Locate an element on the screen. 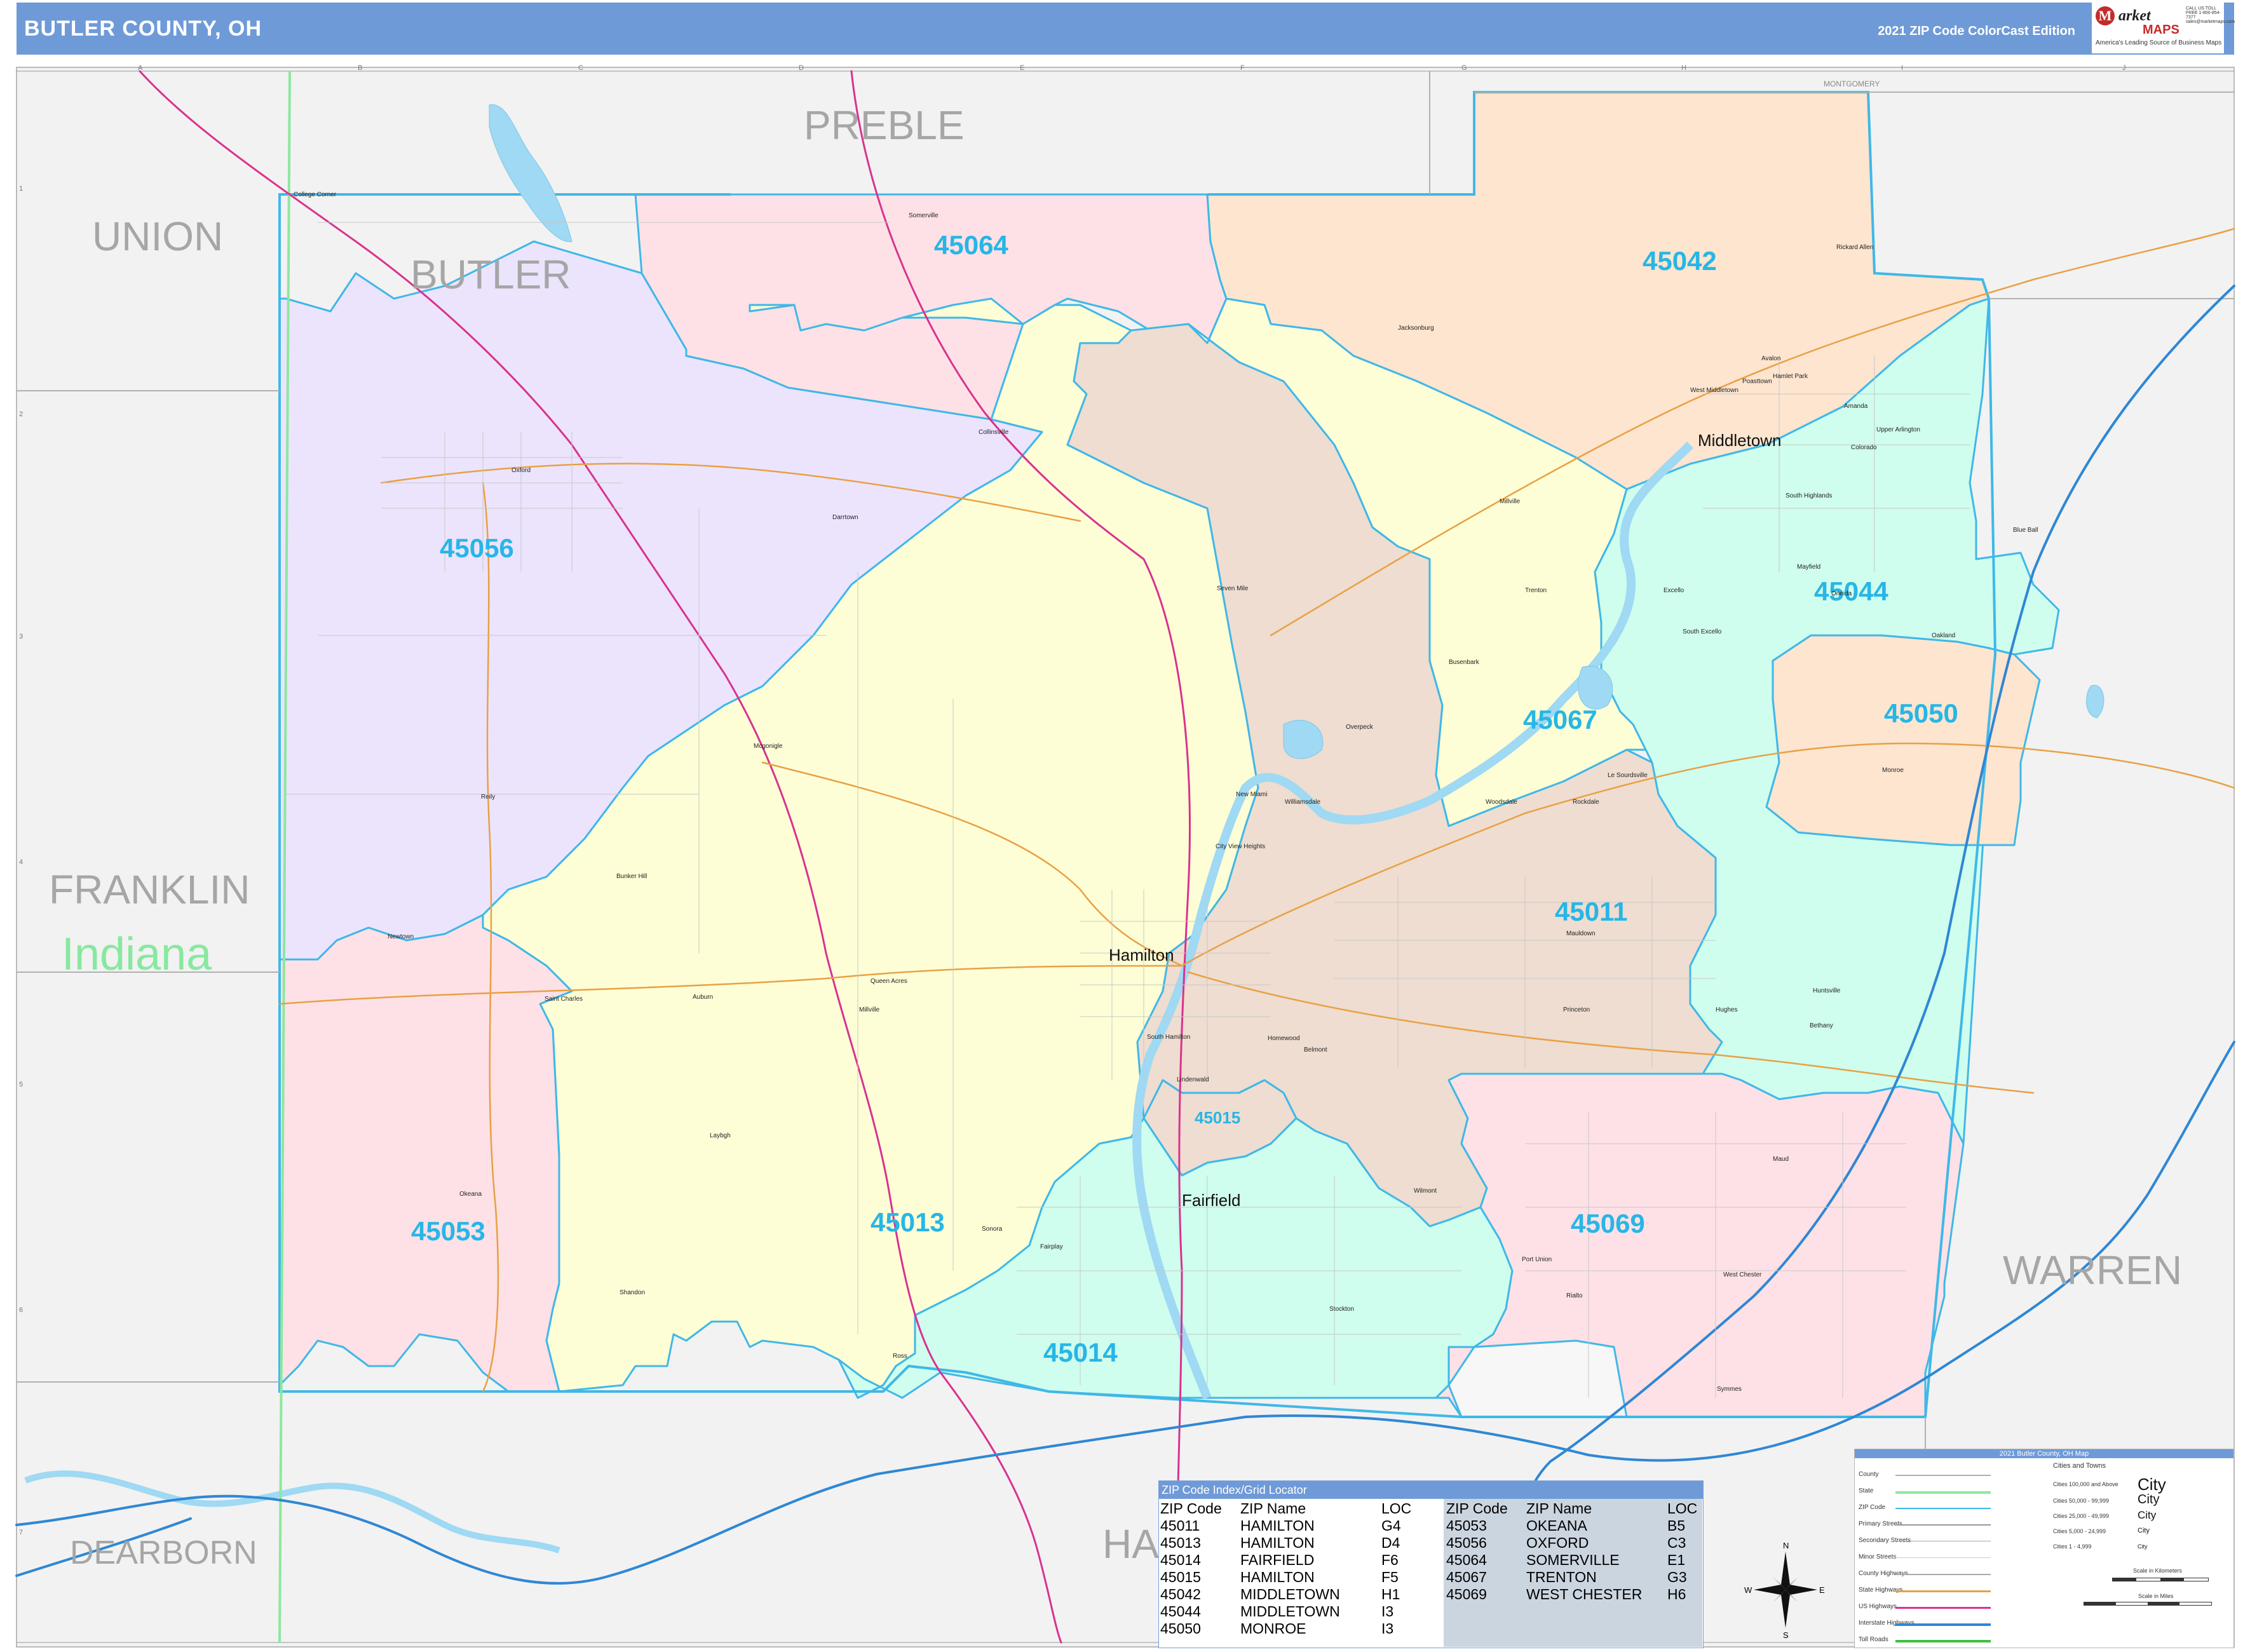 Image resolution: width=2250 pixels, height=1652 pixels. grid-col-D: D is located at coordinates (801, 68).